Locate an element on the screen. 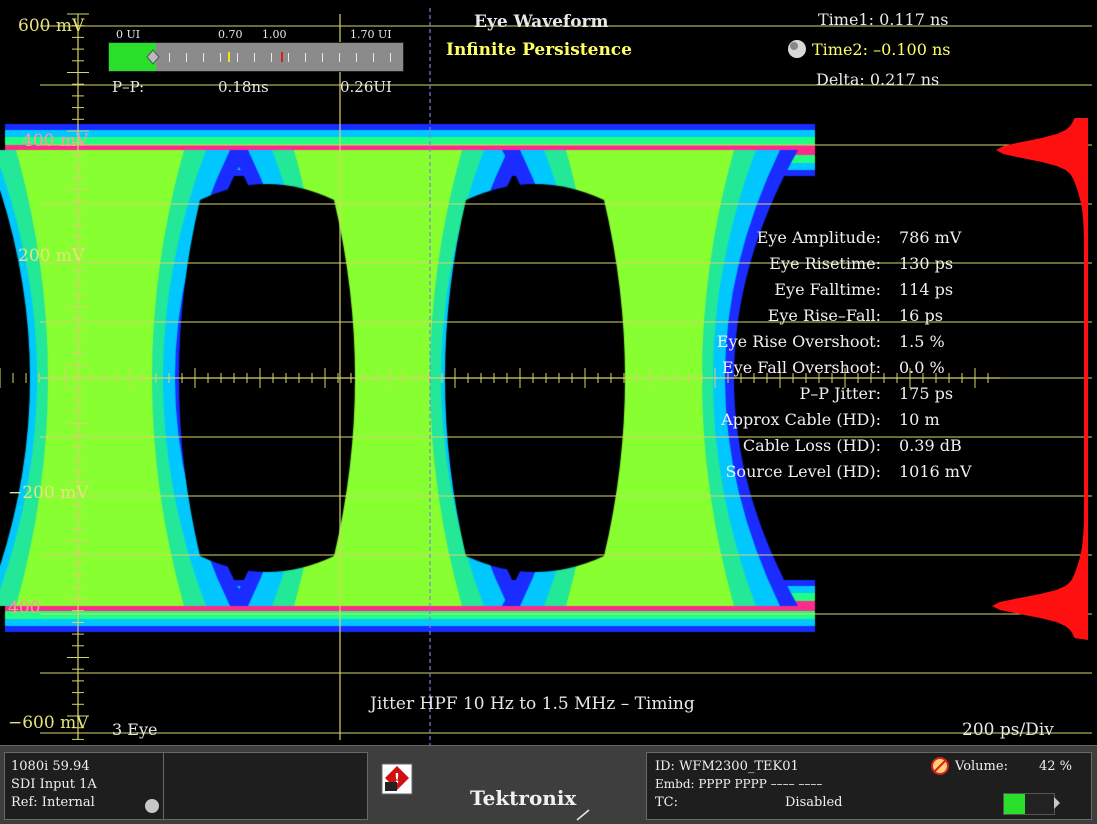 This screenshot has width=1097, height=824. timebase-label: 200 ps/Div is located at coordinates (1008, 730).